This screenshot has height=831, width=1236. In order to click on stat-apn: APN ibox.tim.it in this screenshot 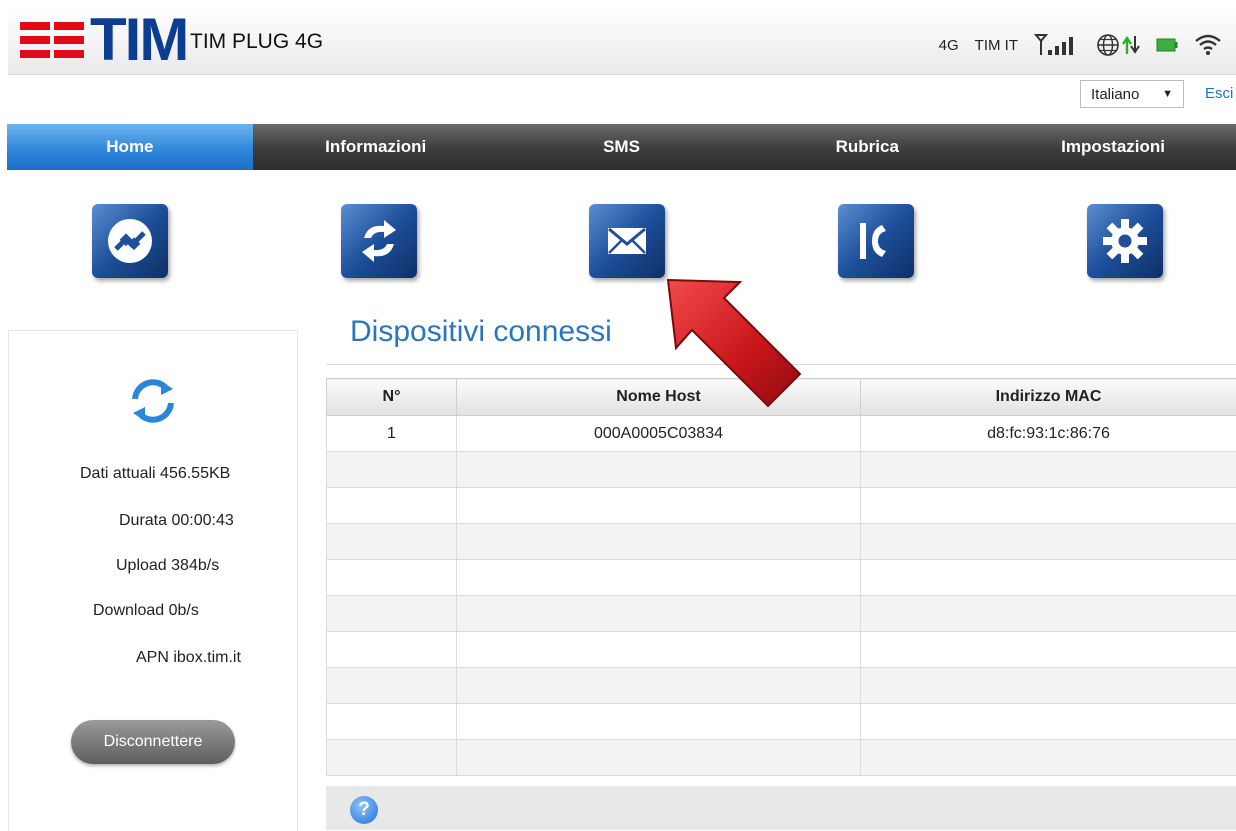, I will do `click(188, 658)`.